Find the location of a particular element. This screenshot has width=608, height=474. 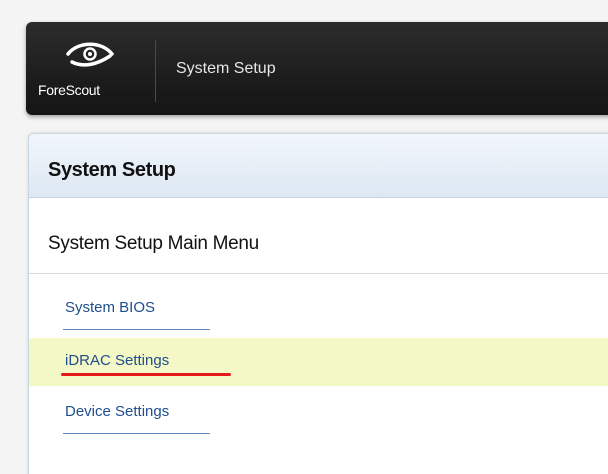

page-title: System Setup is located at coordinates (112, 170).